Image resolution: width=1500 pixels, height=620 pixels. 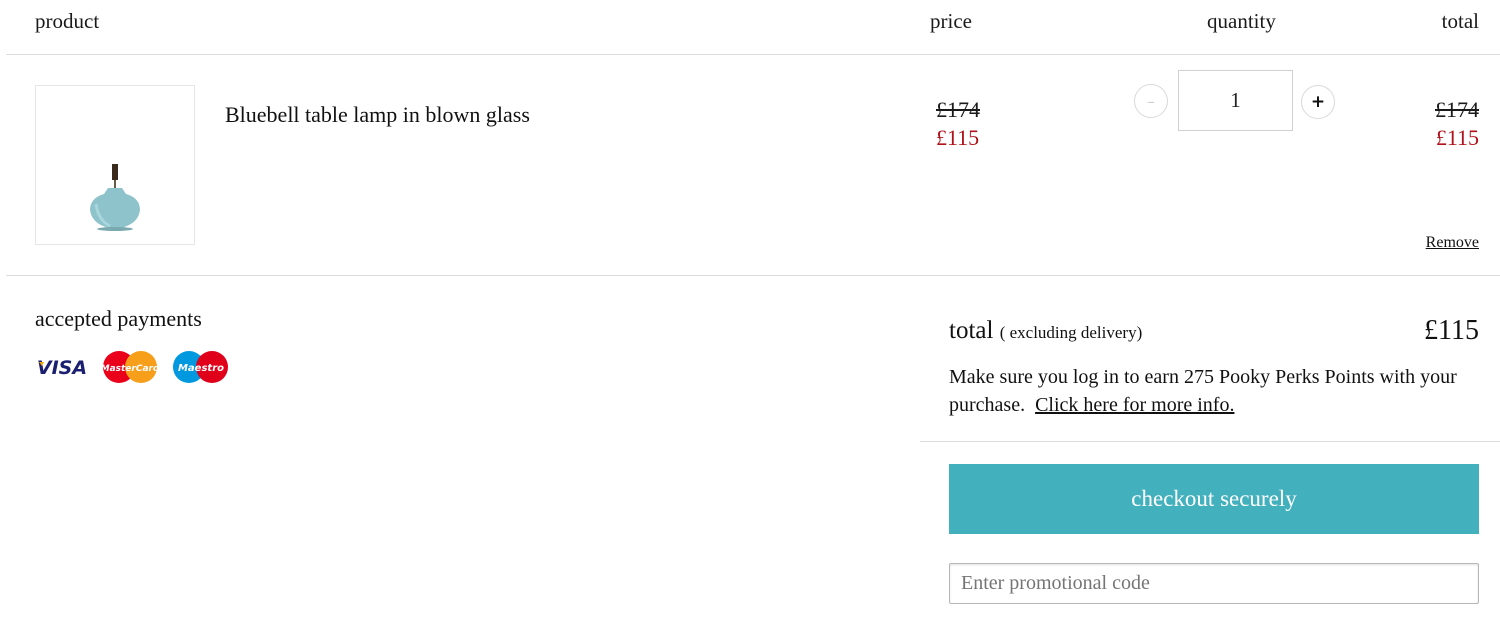 I want to click on maestro-icon: Maestro, so click(x=201, y=367).